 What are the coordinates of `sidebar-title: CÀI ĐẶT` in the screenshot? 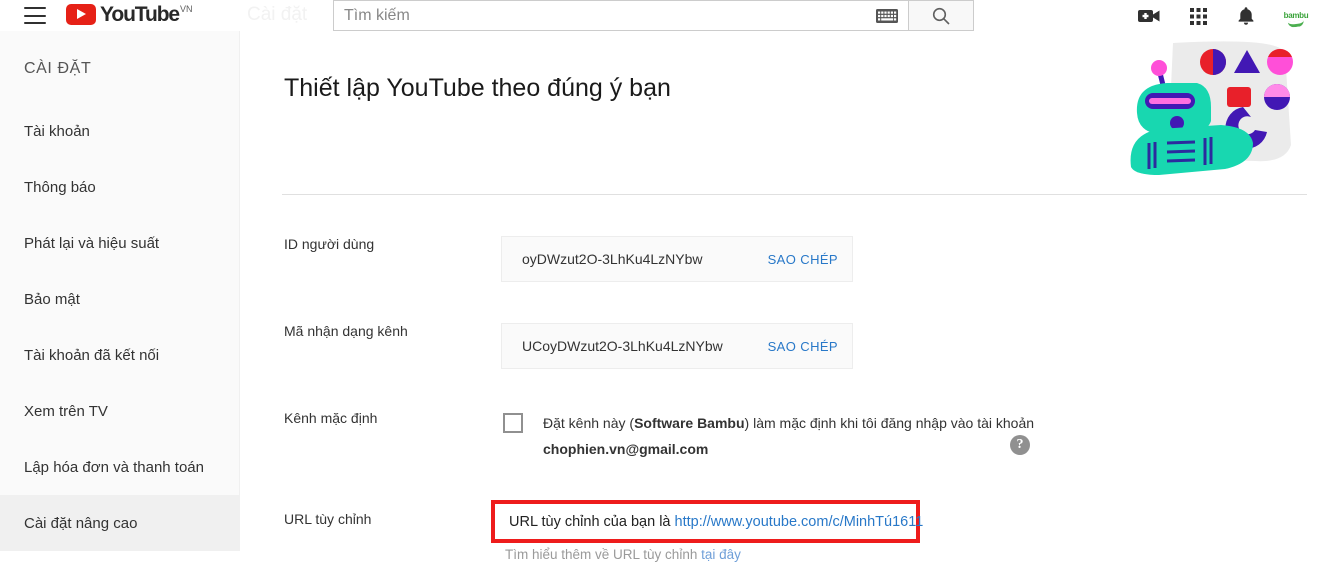 It's located at (58, 68).